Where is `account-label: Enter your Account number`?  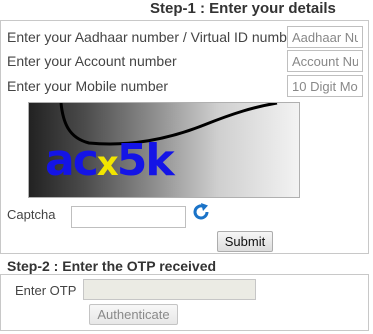 account-label: Enter your Account number is located at coordinates (92, 61).